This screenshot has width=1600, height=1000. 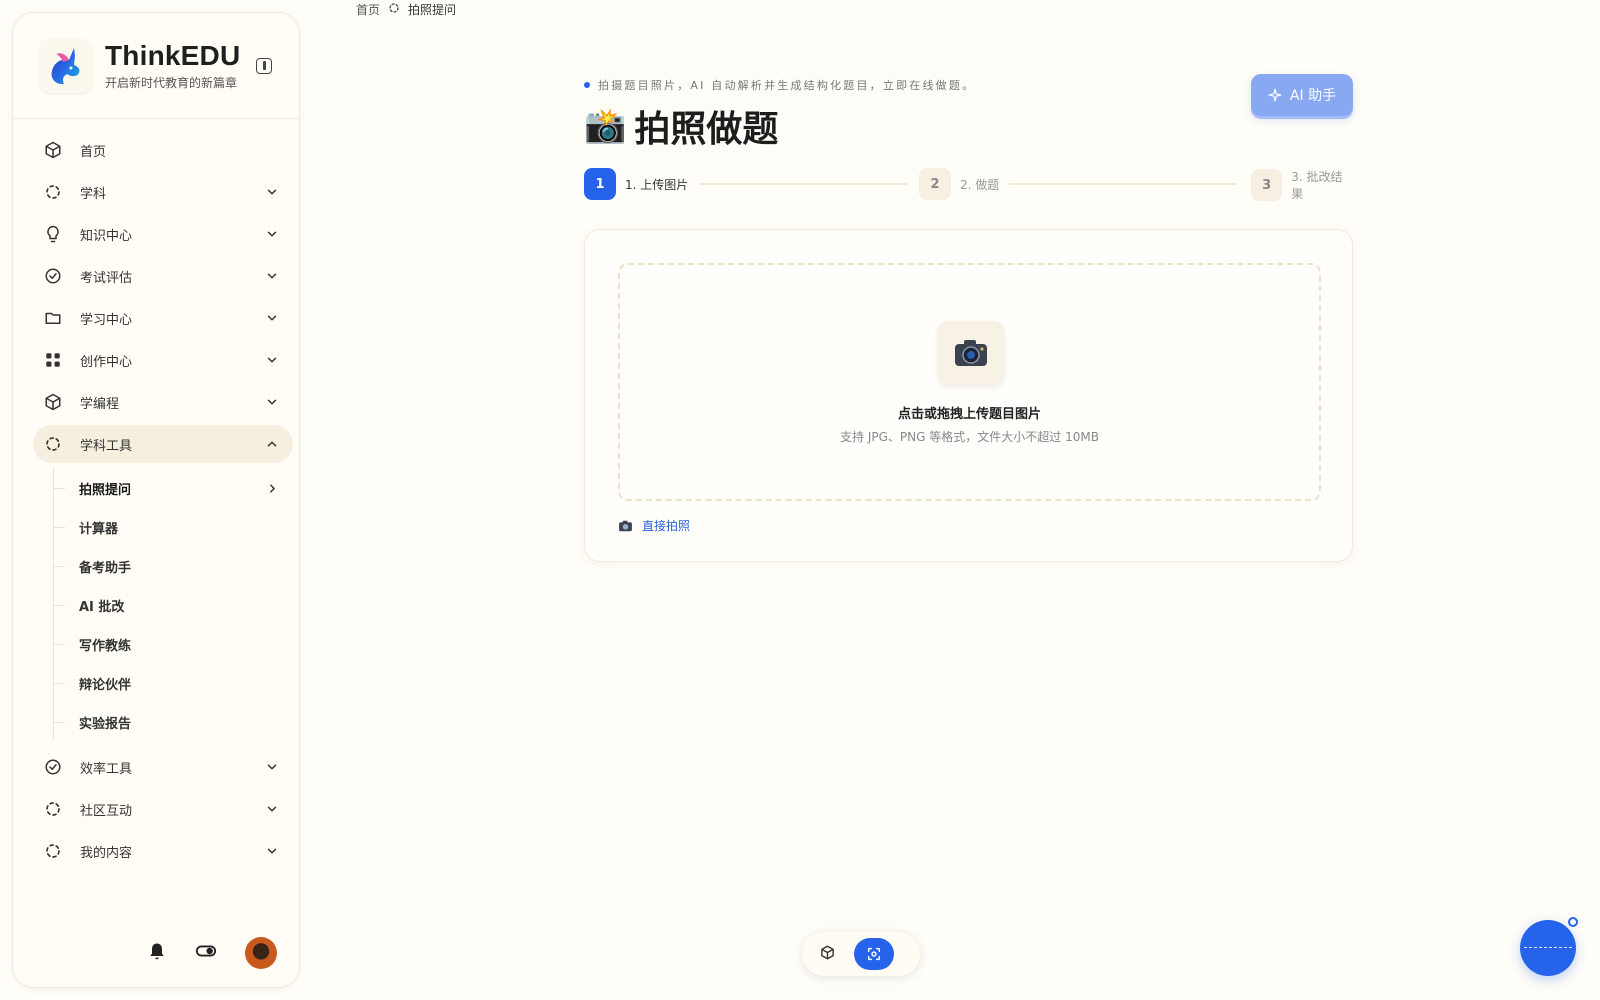 I want to click on sub-item-lab-report: 实验报告, so click(x=173, y=722).